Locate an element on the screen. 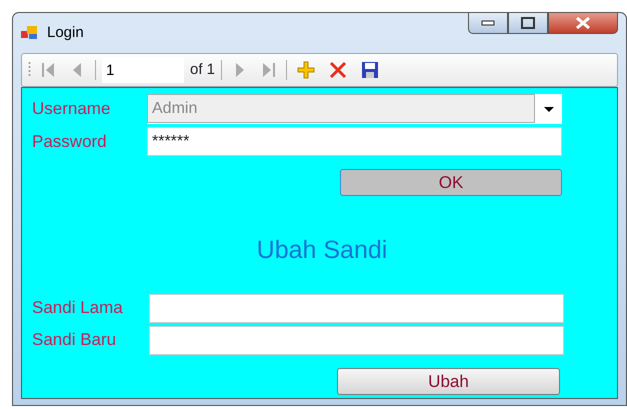  close-button is located at coordinates (583, 23).